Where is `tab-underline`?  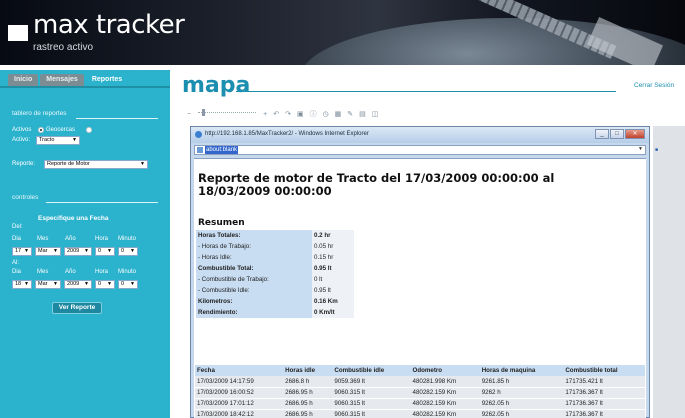
tab-underline is located at coordinates (85, 87).